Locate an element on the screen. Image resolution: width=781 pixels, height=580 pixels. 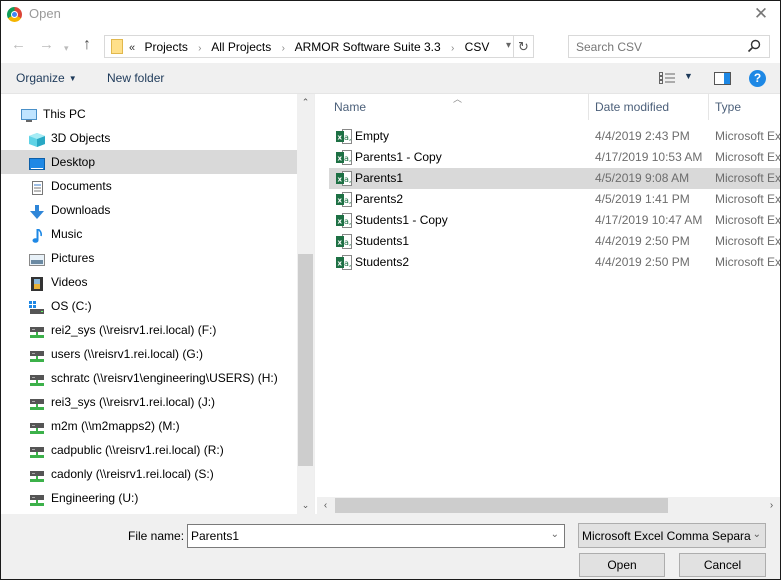
sidebar-item: cadpublic (\\reisrv1.rei.local) (R:) is located at coordinates (149, 450).